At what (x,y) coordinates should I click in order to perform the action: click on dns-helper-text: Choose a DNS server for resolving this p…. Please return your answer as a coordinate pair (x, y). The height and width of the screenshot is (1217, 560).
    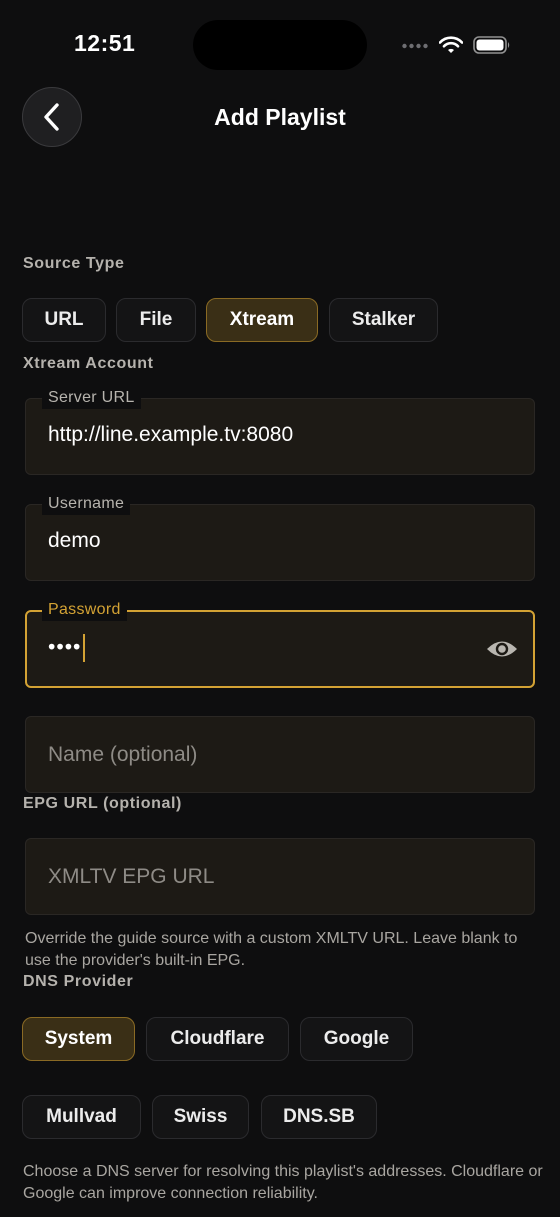
    Looking at the image, I should click on (283, 1182).